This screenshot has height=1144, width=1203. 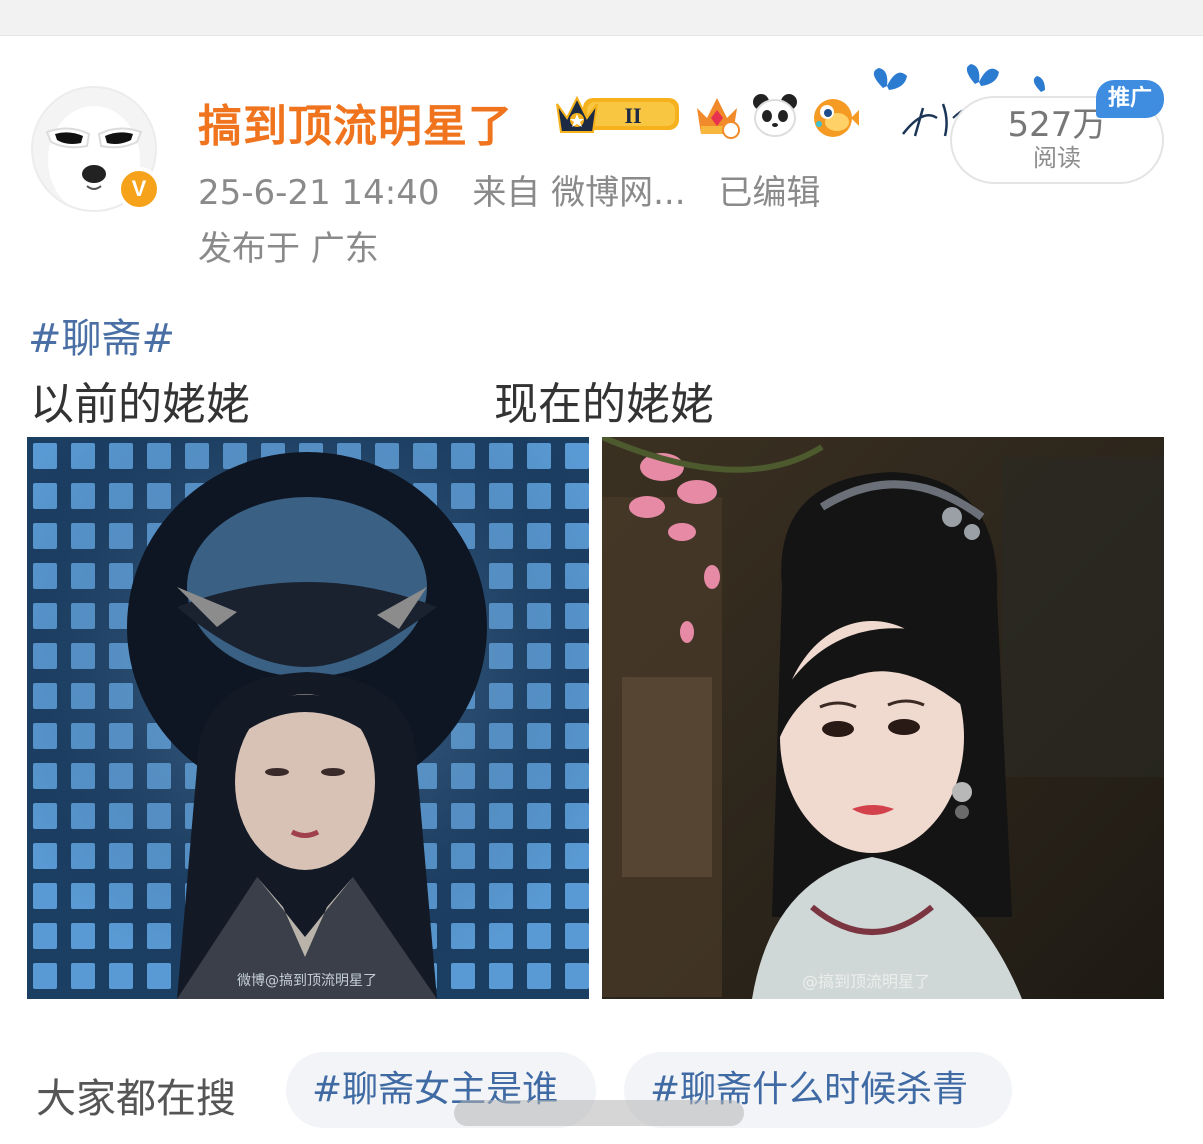 What do you see at coordinates (775, 116) in the screenshot?
I see `panda-icon` at bounding box center [775, 116].